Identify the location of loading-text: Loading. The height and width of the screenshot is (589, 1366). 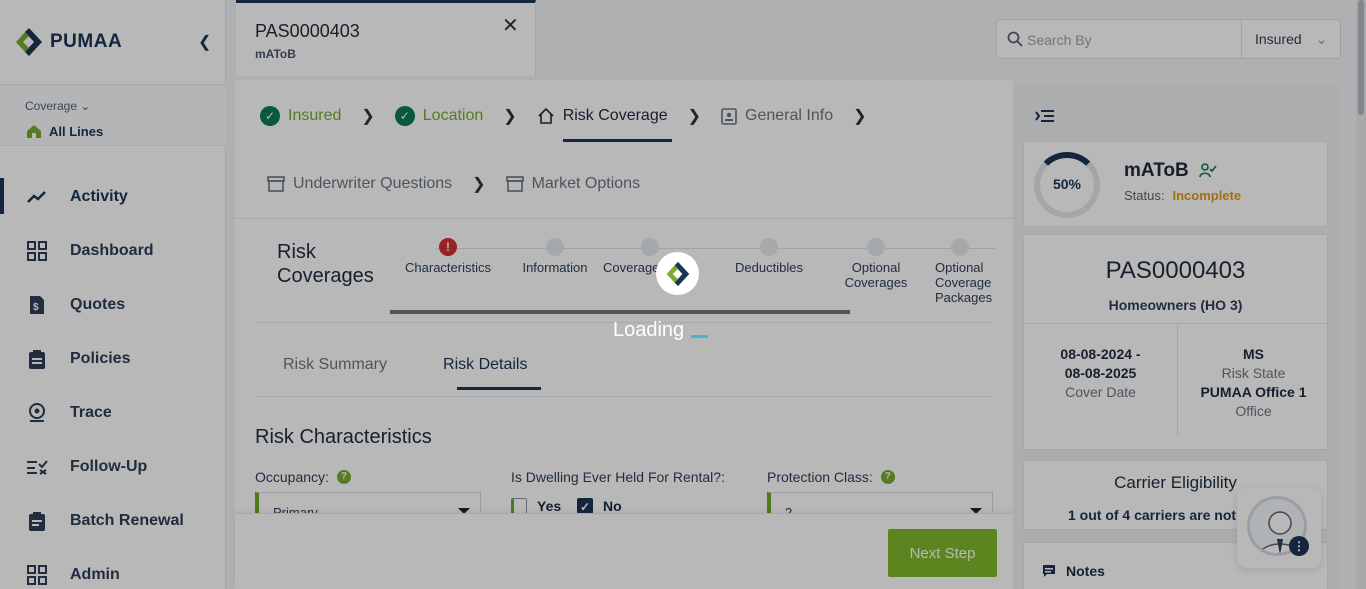
(649, 330).